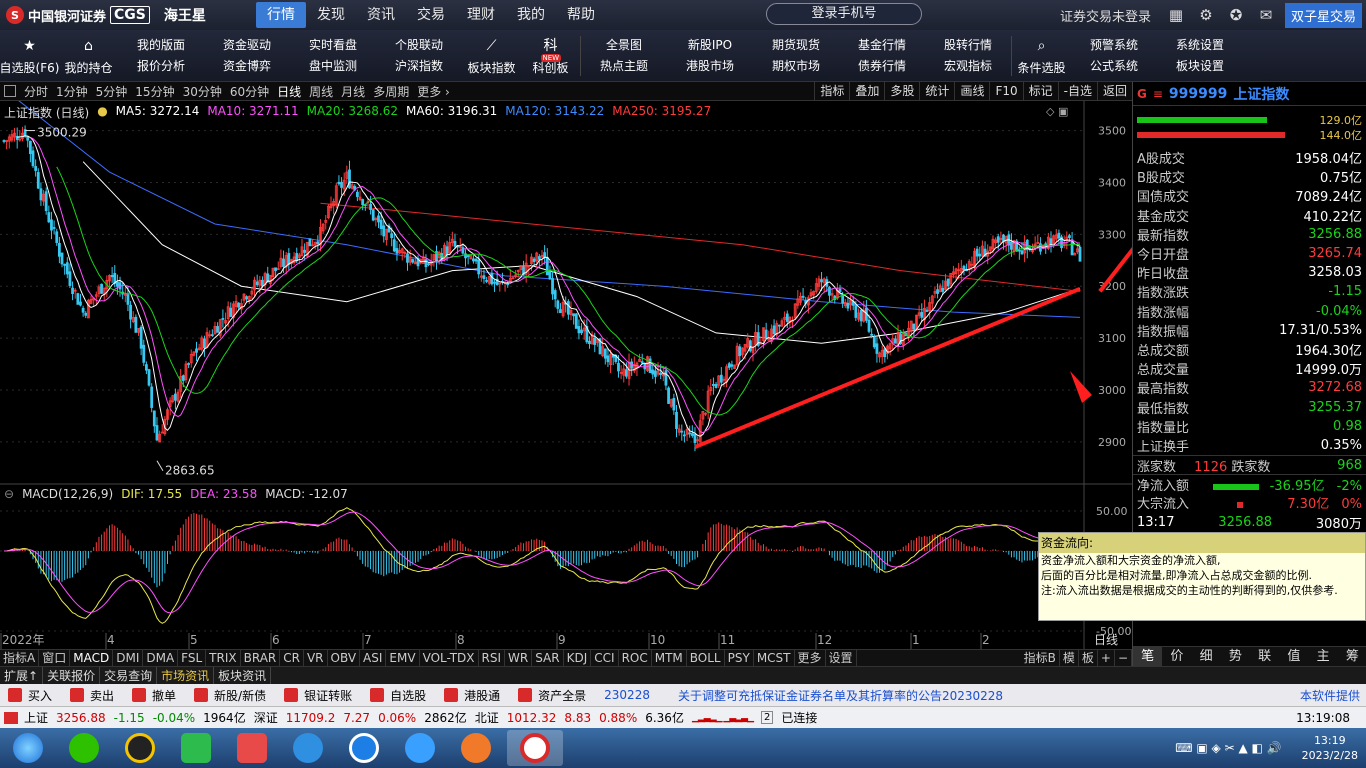  I want to click on period-tab-15分钟: 15分钟, so click(154, 91).